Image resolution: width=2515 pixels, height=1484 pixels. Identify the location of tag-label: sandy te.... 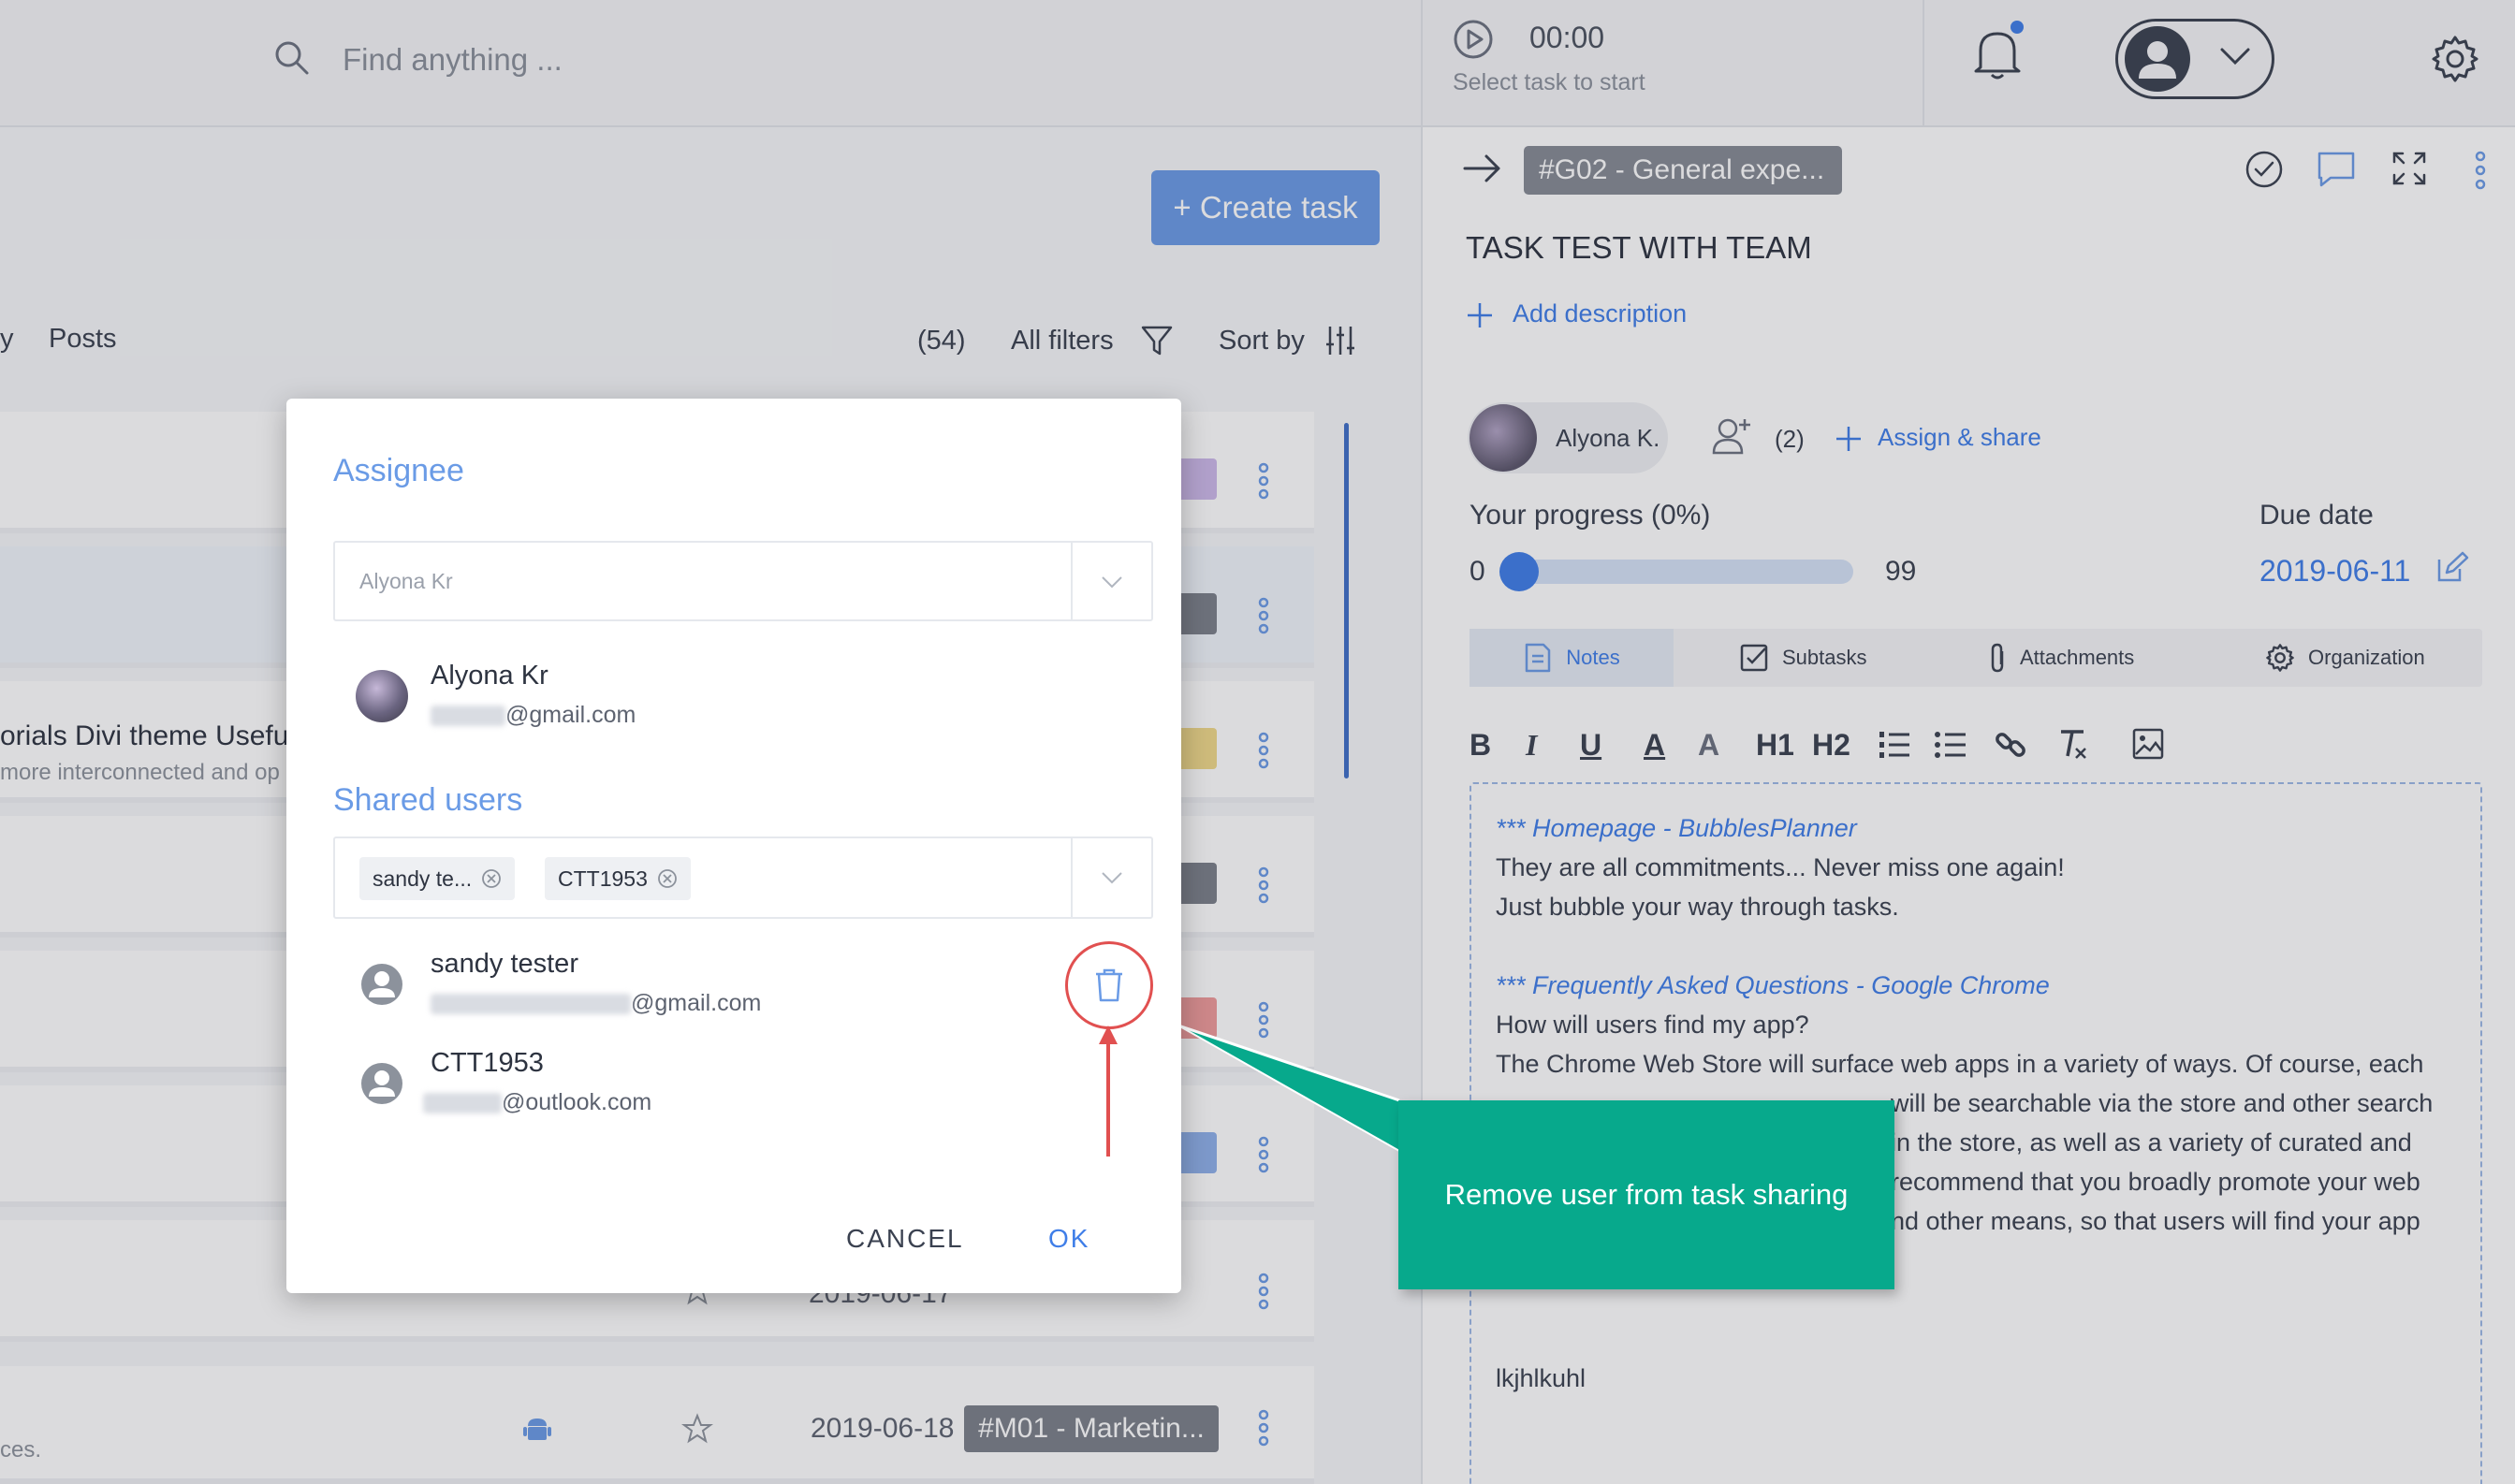
(423, 878).